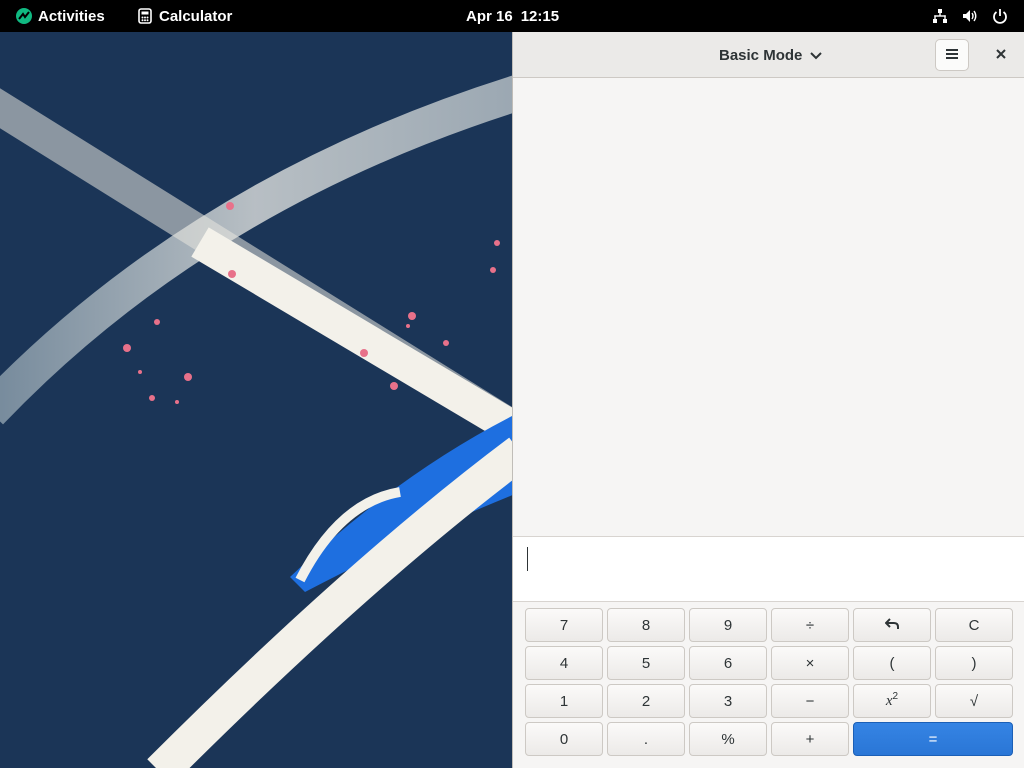 The image size is (1024, 768). Describe the element at coordinates (974, 625) in the screenshot. I see `key-clear: C` at that location.